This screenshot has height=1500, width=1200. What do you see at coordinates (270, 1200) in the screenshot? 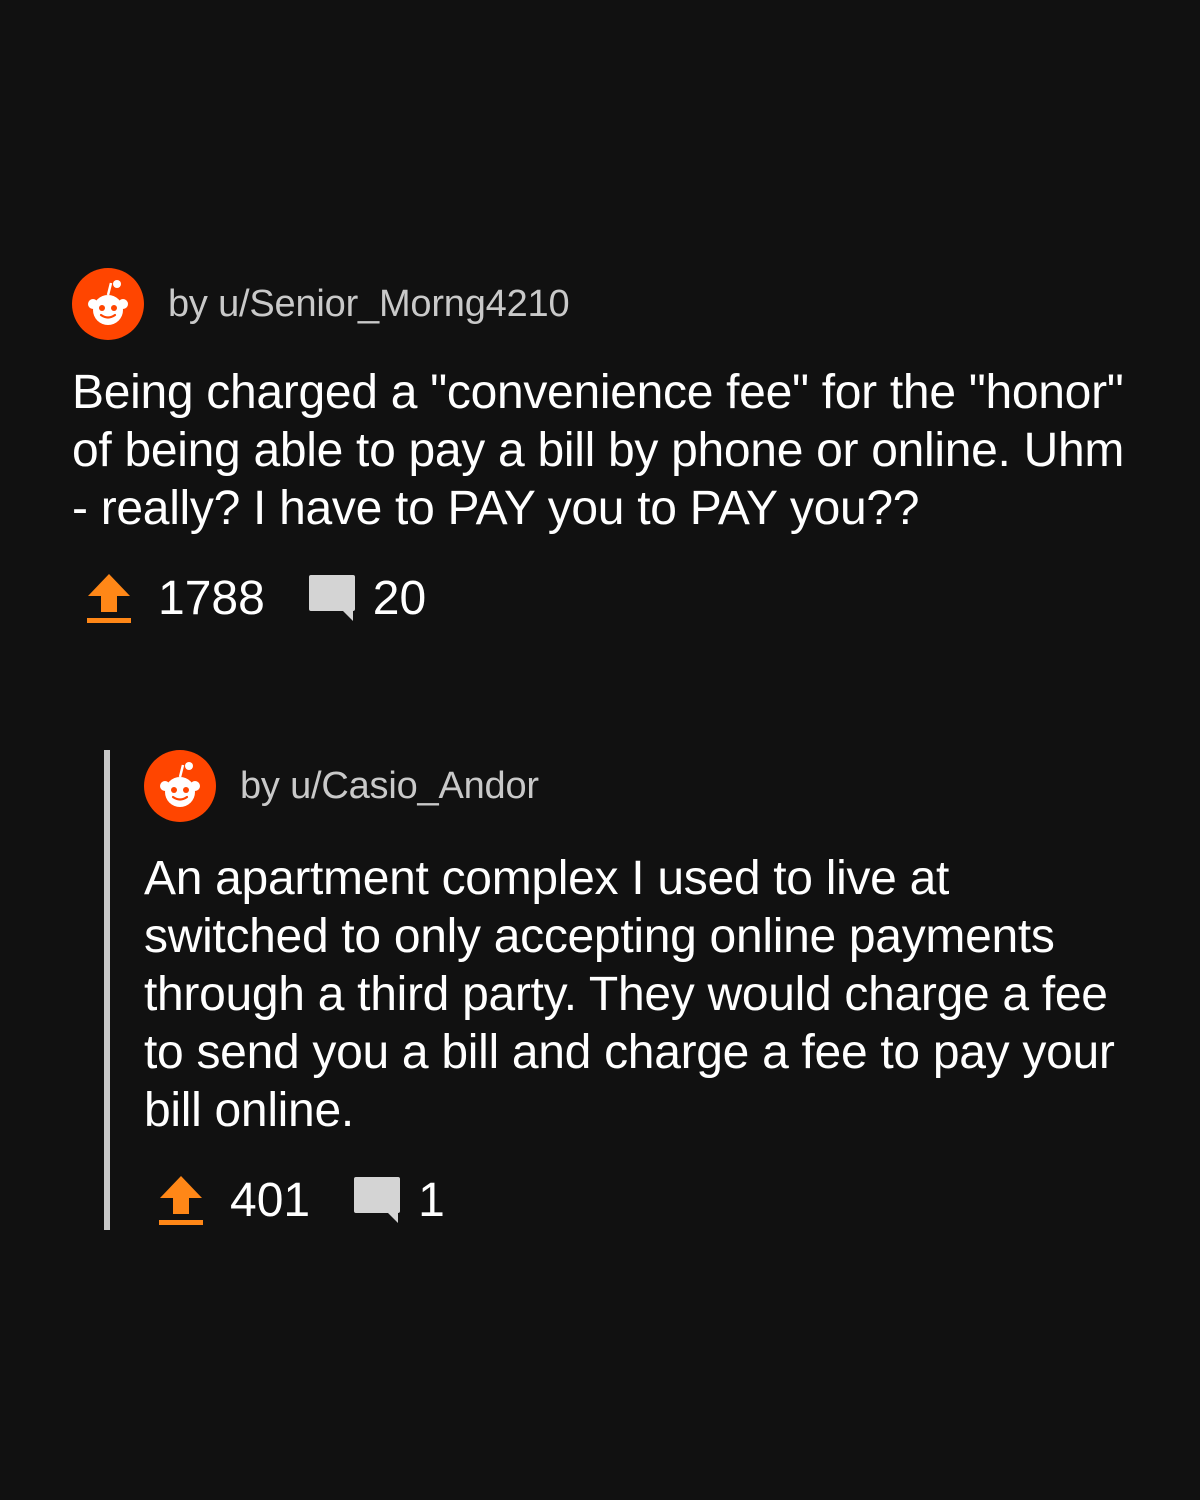
I see `reply-upvote-count: 401` at bounding box center [270, 1200].